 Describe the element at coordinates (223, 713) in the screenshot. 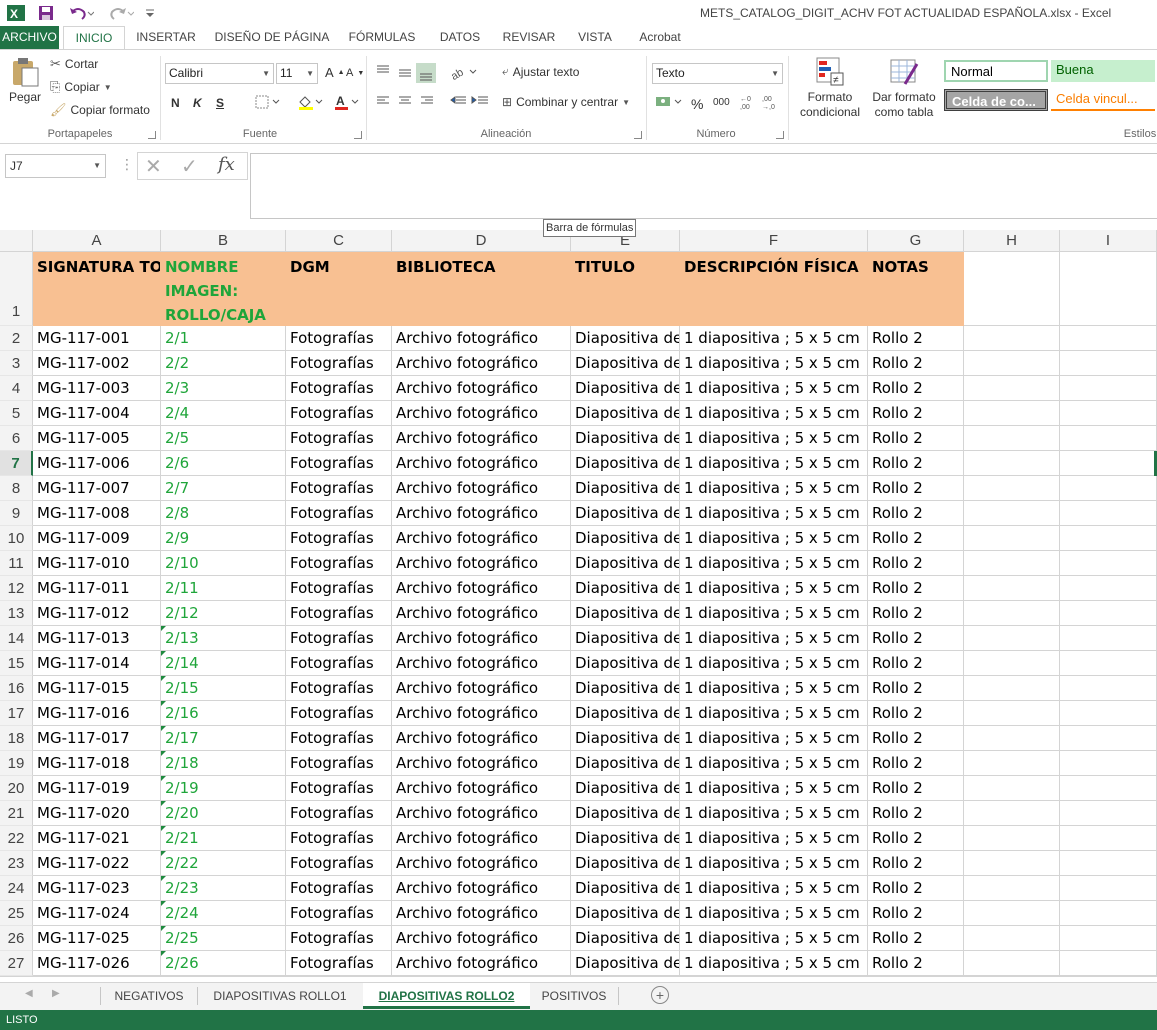

I see `cell-b: 2/16` at that location.